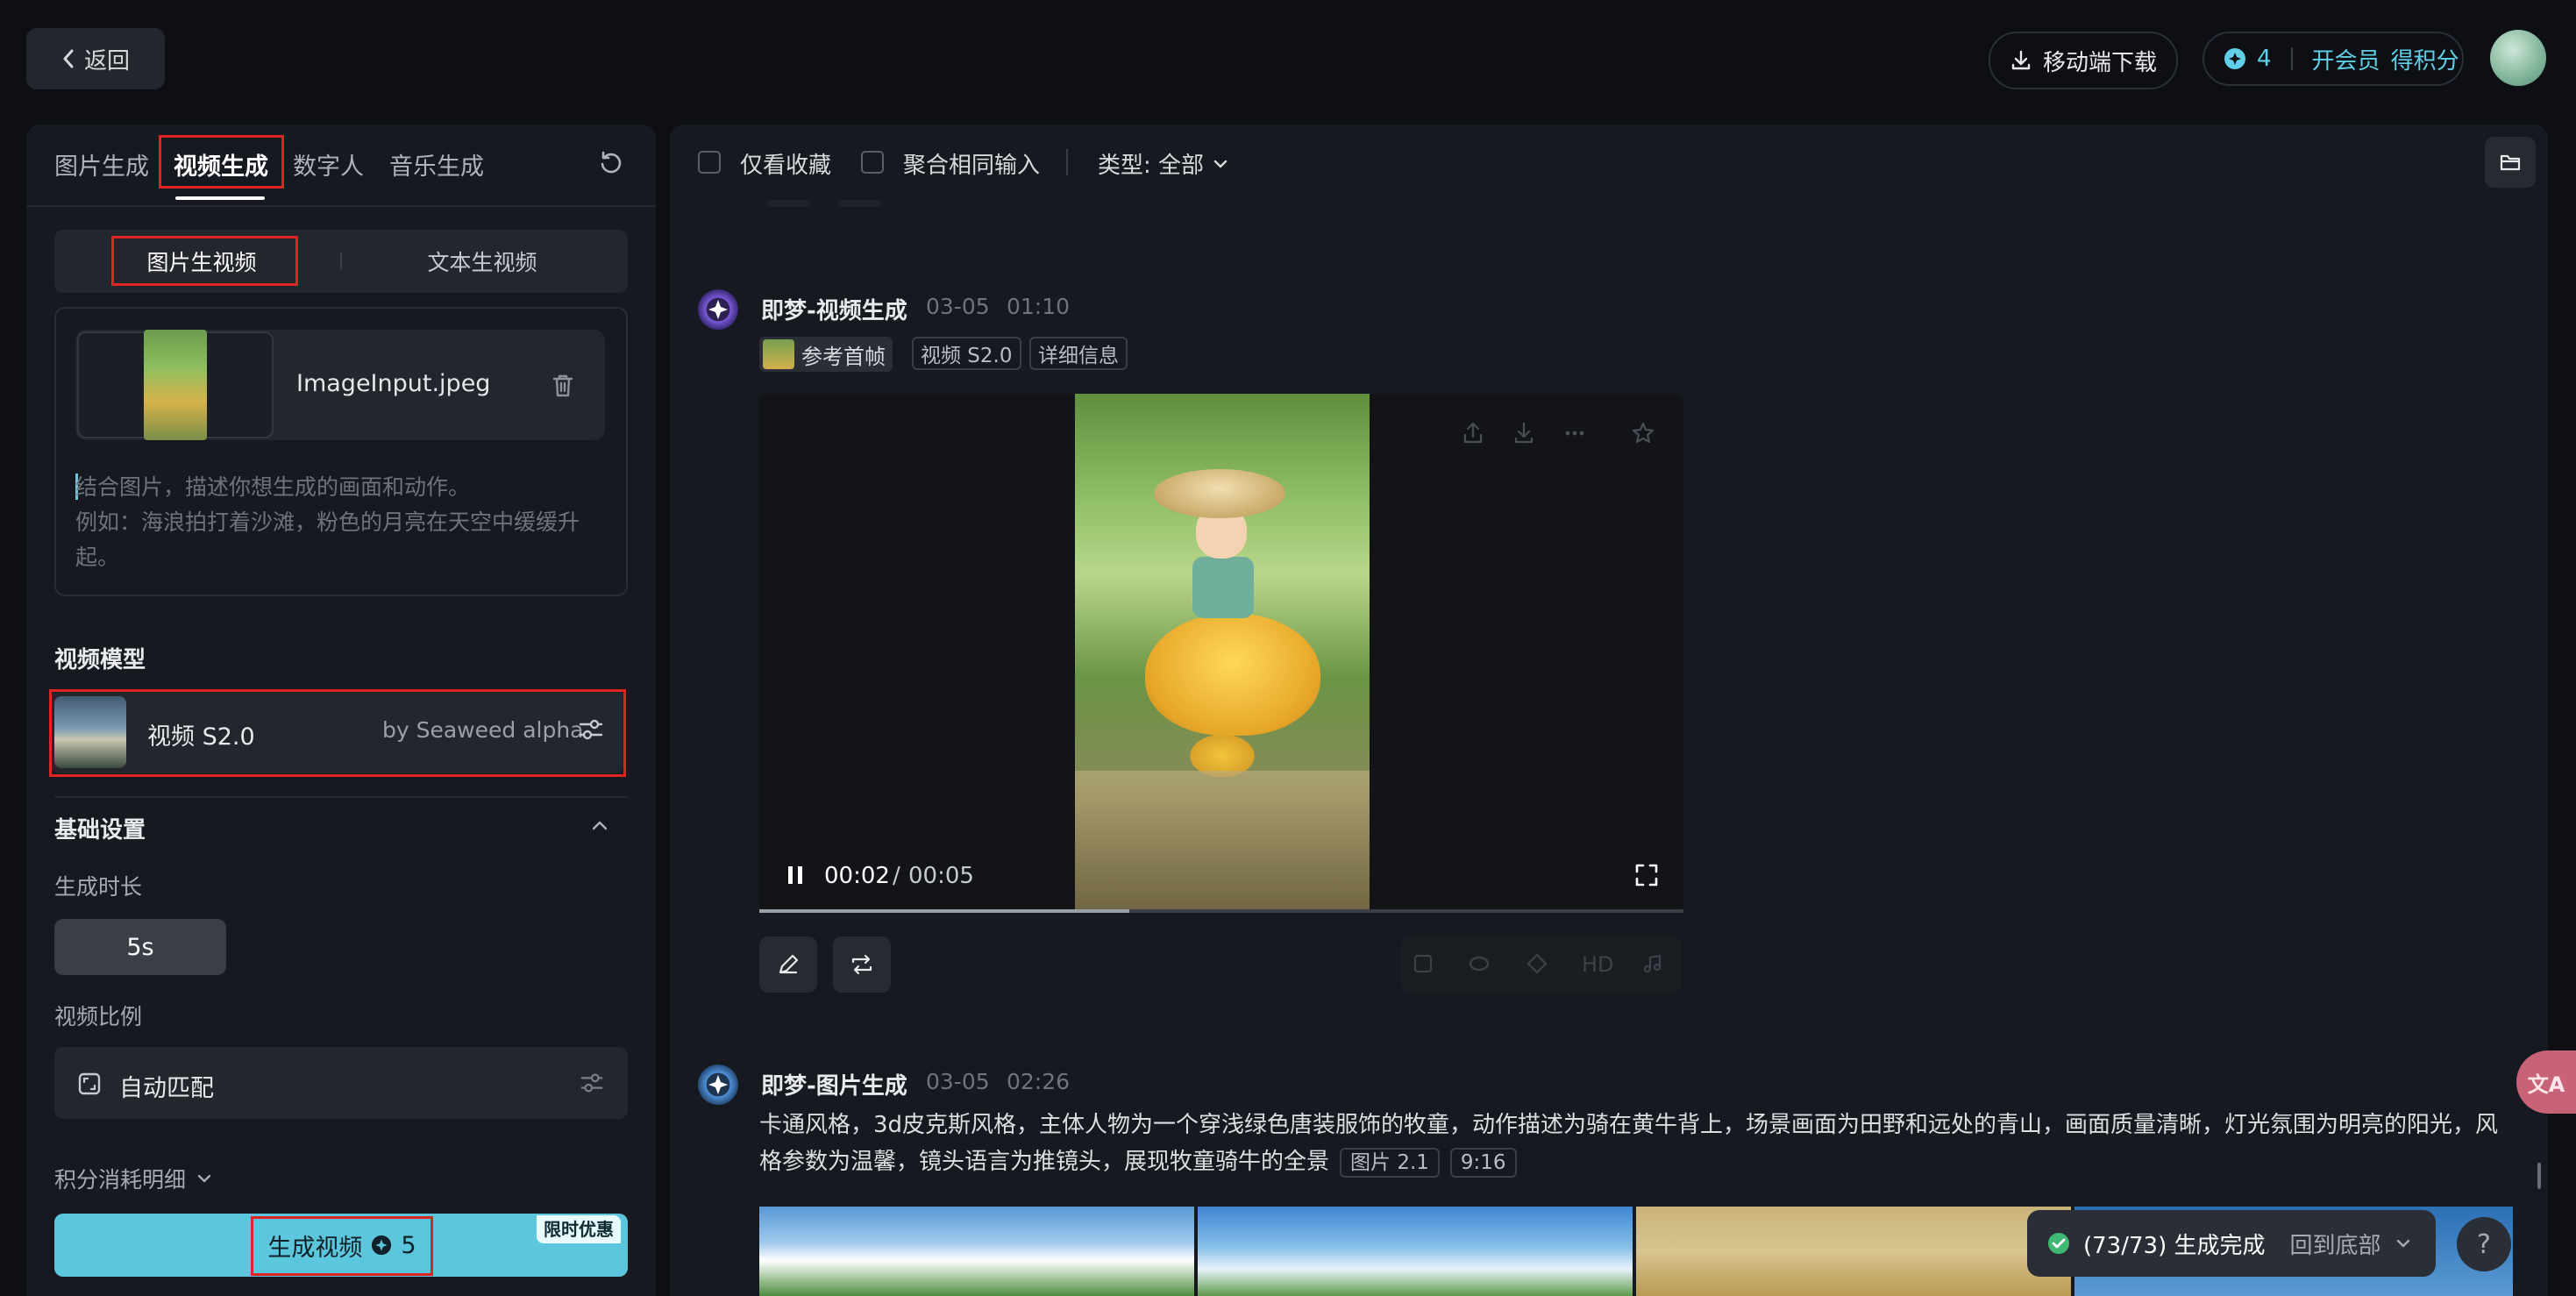 This screenshot has width=2576, height=1296. What do you see at coordinates (1223, 587) in the screenshot?
I see `frame-boy` at bounding box center [1223, 587].